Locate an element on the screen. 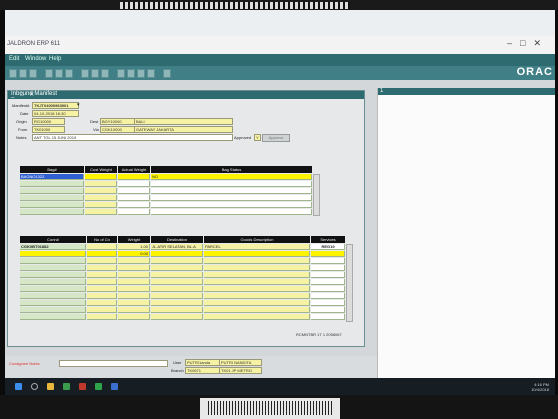 The height and width of the screenshot is (419, 558). app-icon is located at coordinates (98, 386).